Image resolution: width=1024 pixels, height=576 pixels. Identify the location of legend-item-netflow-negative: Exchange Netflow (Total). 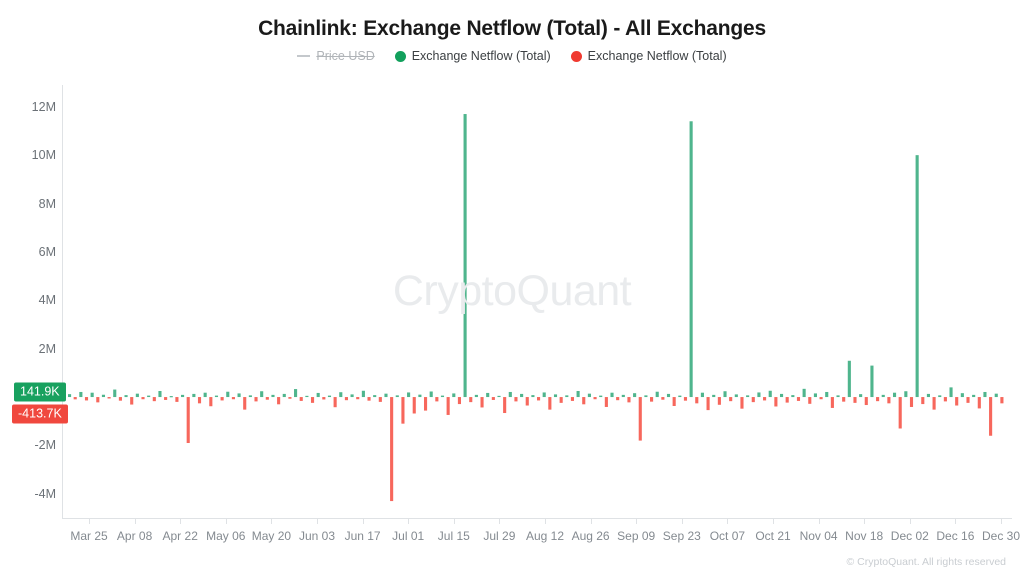
(648, 56).